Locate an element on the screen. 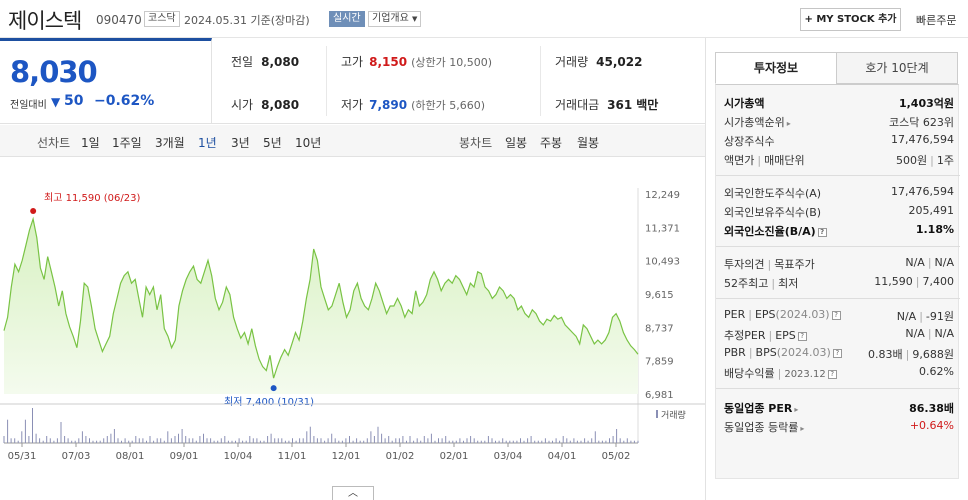 This screenshot has height=500, width=968. tab-investment-info: 투자정보 is located at coordinates (776, 68).